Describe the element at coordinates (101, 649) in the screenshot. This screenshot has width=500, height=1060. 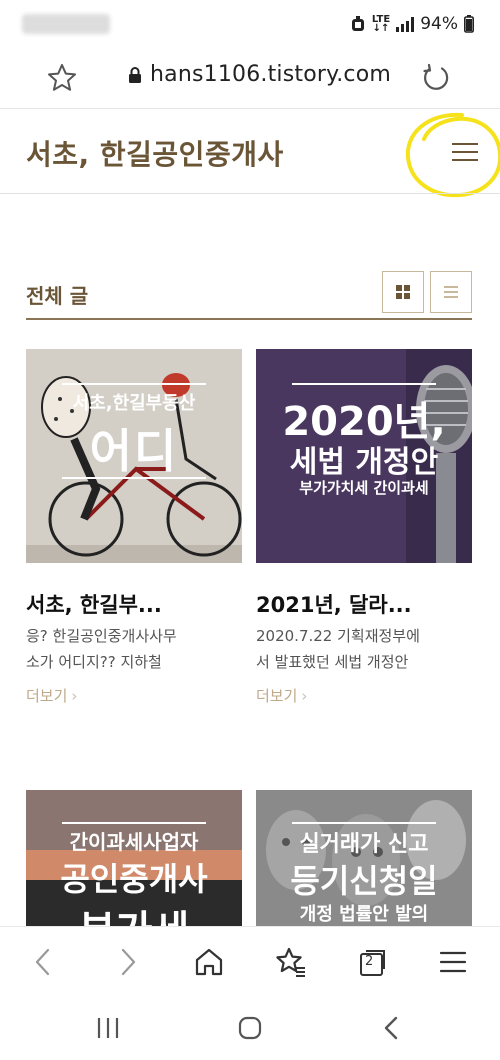
I see `post-excerpt: 응? 한길공인중개사사무 소가 어디지?? 지하철` at that location.